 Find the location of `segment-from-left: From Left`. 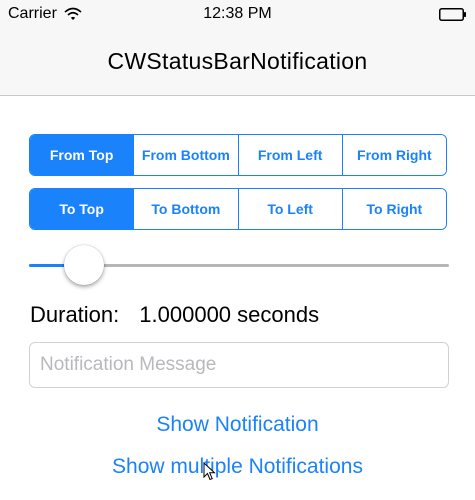

segment-from-left: From Left is located at coordinates (289, 155).